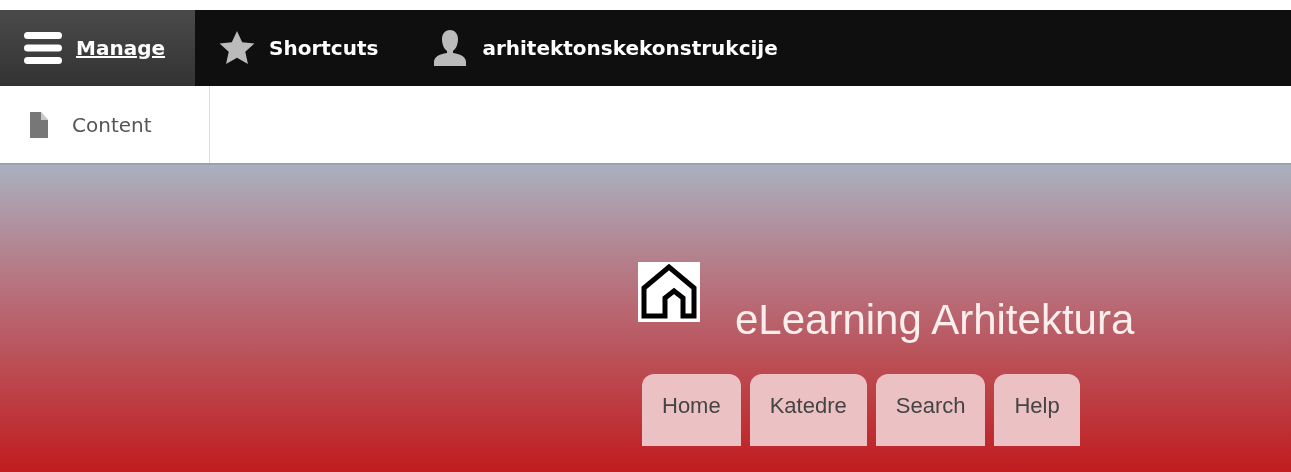 The width and height of the screenshot is (1291, 472). Describe the element at coordinates (97, 48) in the screenshot. I see `toolbar-tab: Manage` at that location.